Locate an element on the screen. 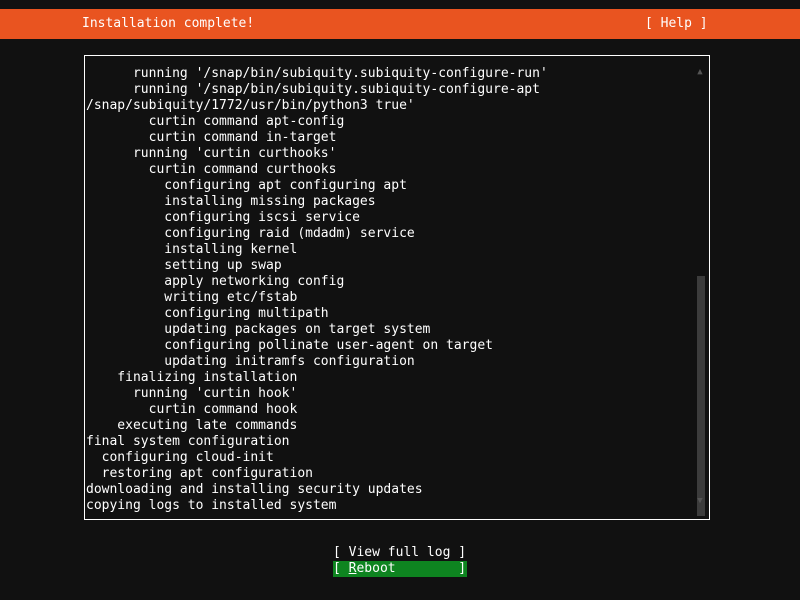 This screenshot has height=600, width=800. log-line: copying logs to installed system is located at coordinates (211, 505).